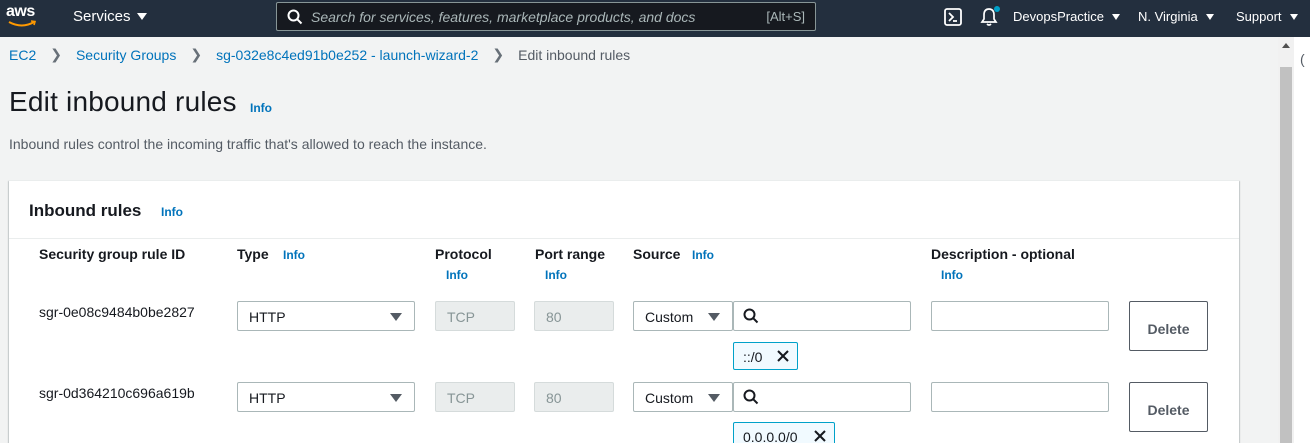 The width and height of the screenshot is (1310, 443). What do you see at coordinates (123, 101) in the screenshot?
I see `page-title: Edit inbound rules` at bounding box center [123, 101].